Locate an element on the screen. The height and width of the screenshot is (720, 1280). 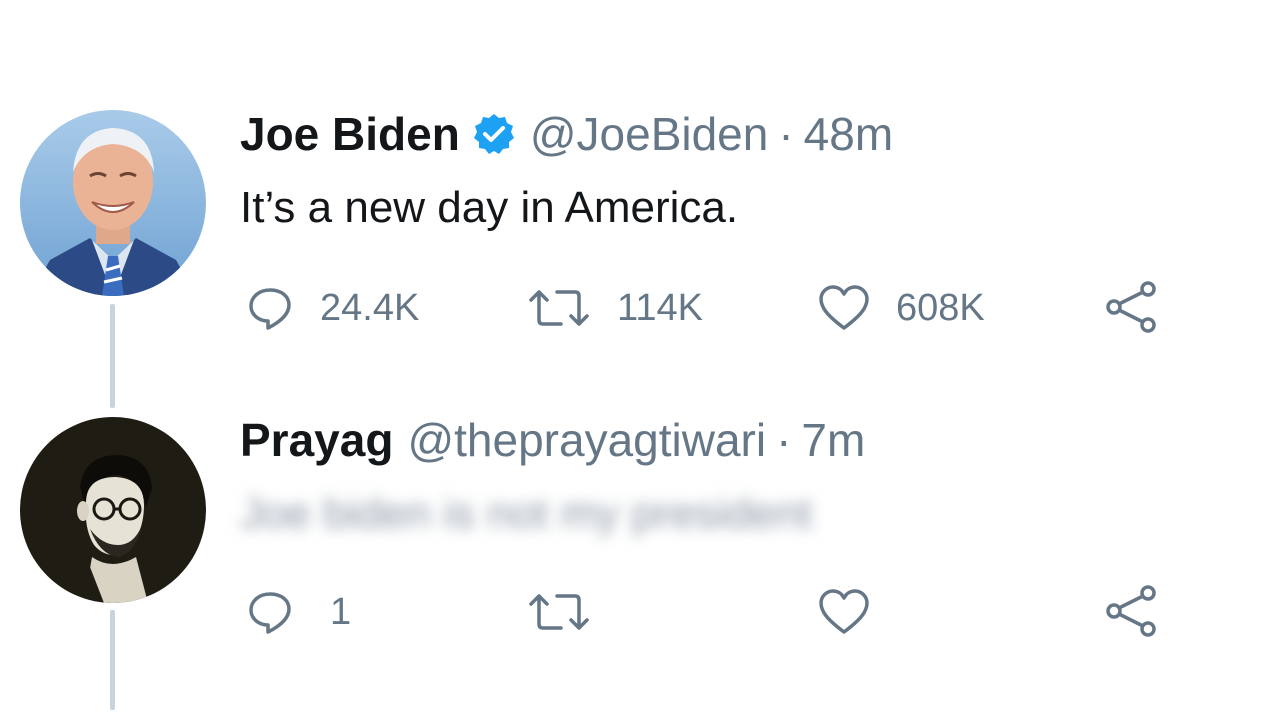
prayag-photo is located at coordinates (113, 510).